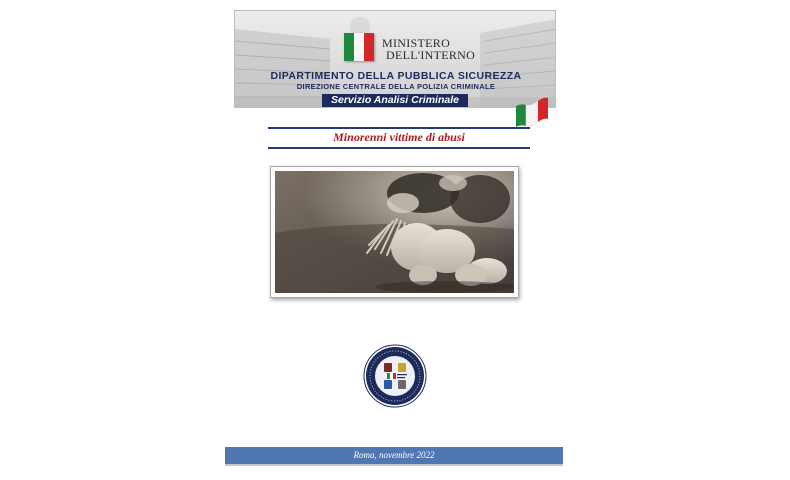  I want to click on waving-flag-icon, so click(532, 112).